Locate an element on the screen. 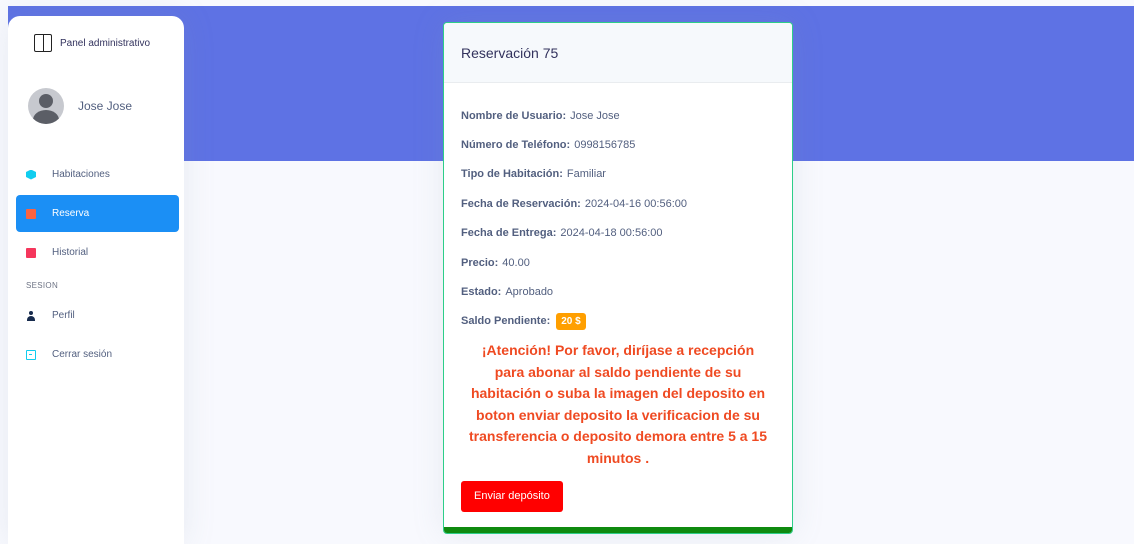 The height and width of the screenshot is (544, 1134). saldo-row: Saldo Pendiente: 20 $ is located at coordinates (618, 321).